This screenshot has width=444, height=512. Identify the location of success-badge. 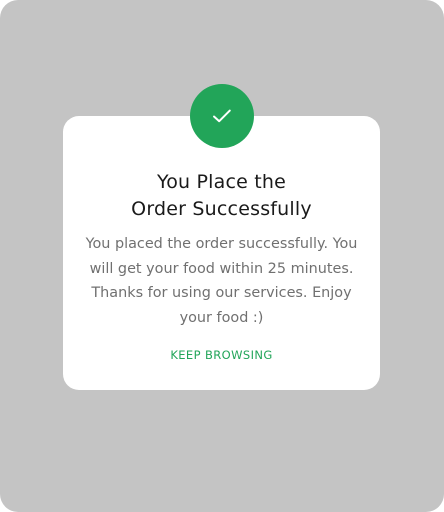
(222, 116).